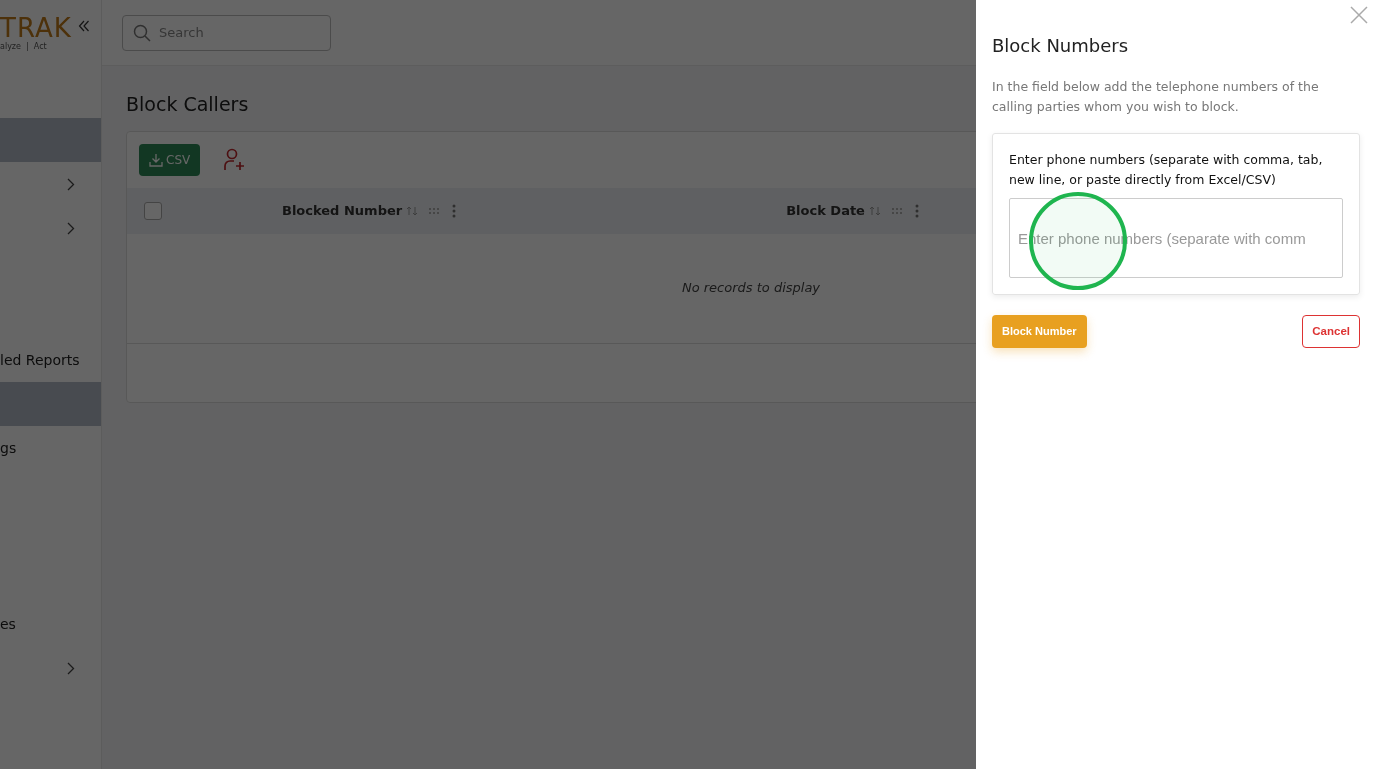 The image size is (1376, 769). What do you see at coordinates (1359, 15) in the screenshot?
I see `close-icon` at bounding box center [1359, 15].